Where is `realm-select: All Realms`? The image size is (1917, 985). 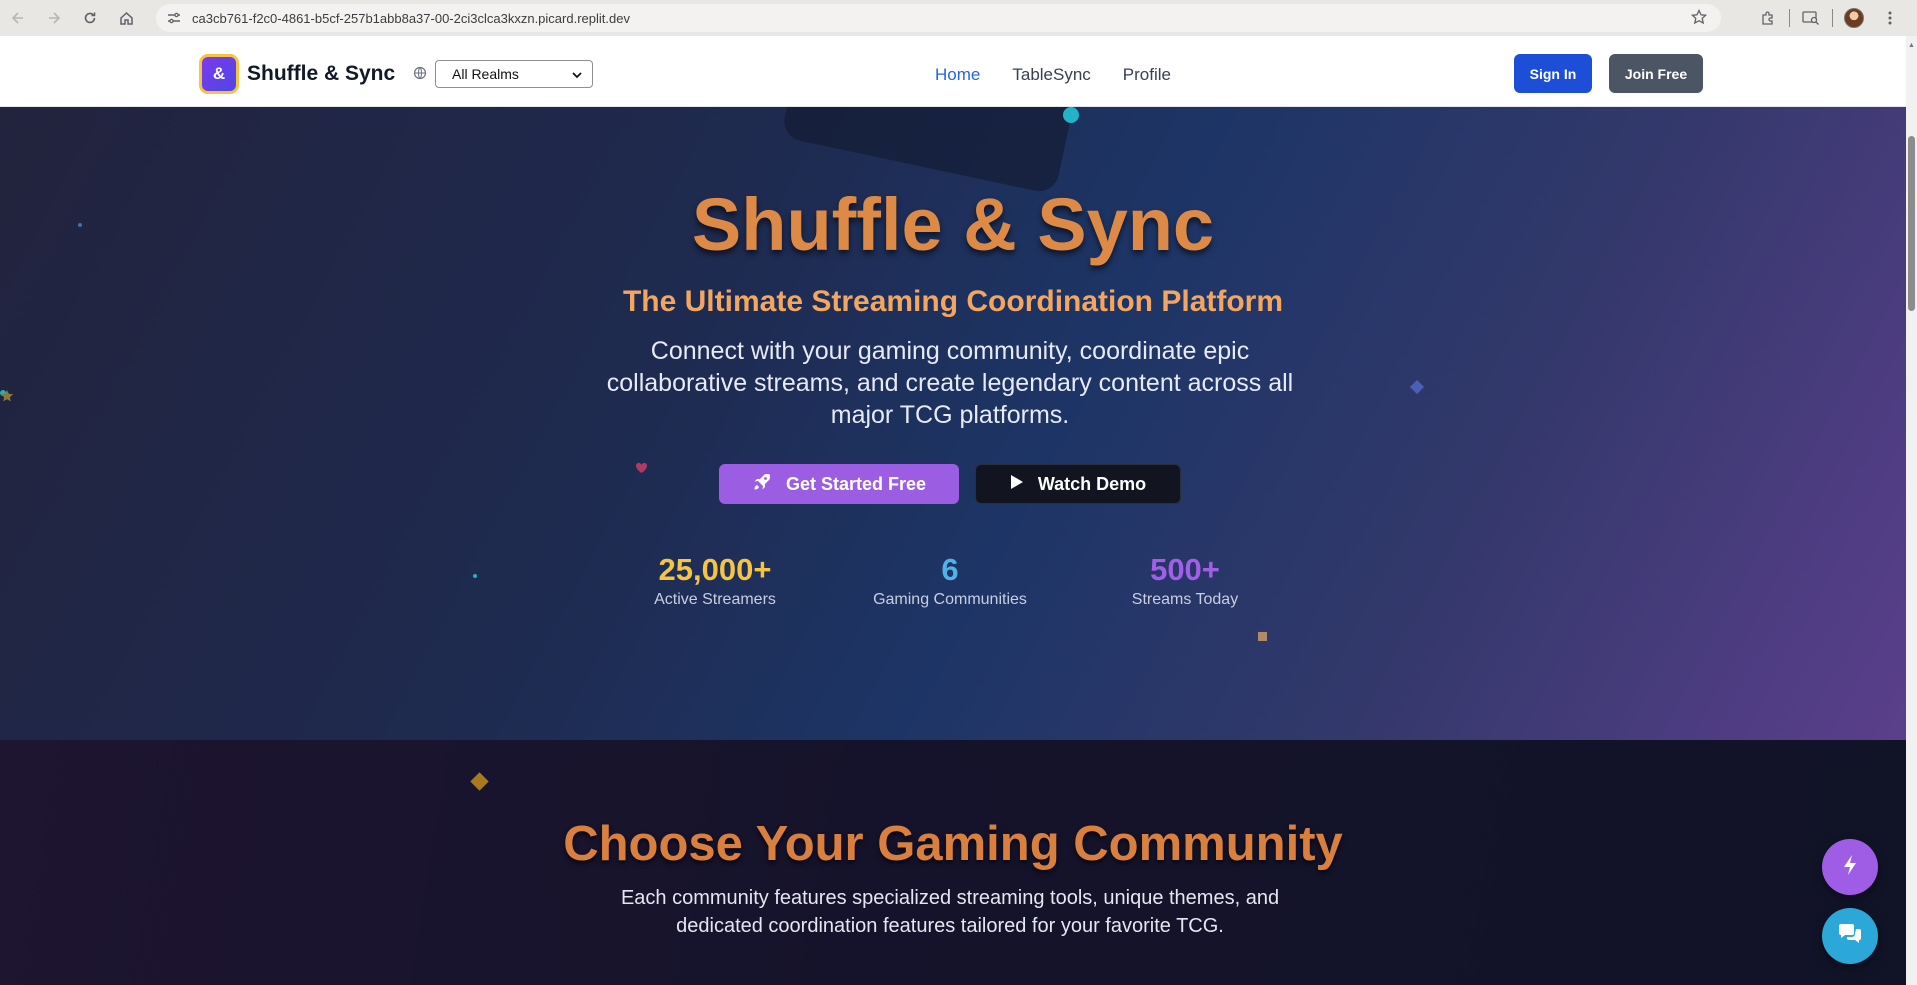 realm-select: All Realms is located at coordinates (514, 74).